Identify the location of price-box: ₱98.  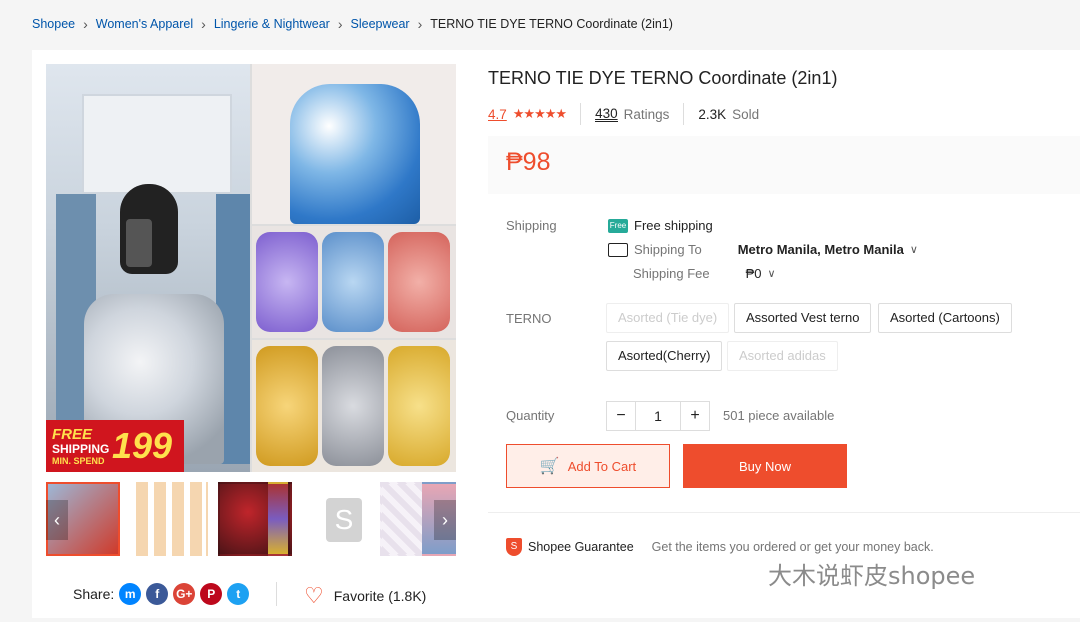
(784, 165).